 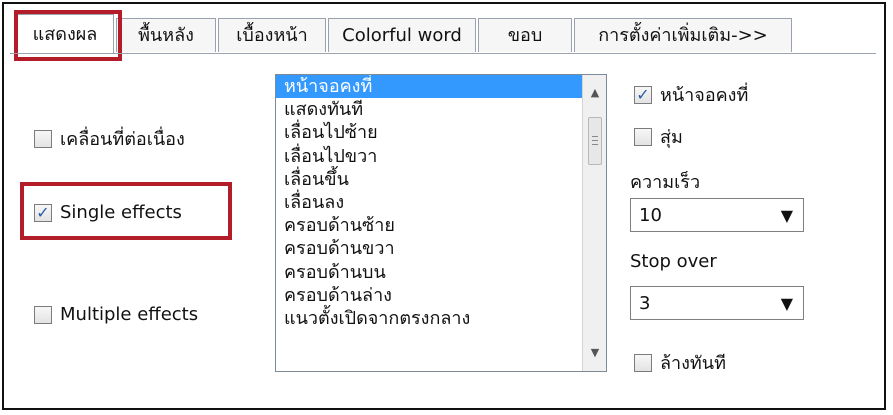 What do you see at coordinates (665, 182) in the screenshot?
I see `speed-label: ความเร็ว` at bounding box center [665, 182].